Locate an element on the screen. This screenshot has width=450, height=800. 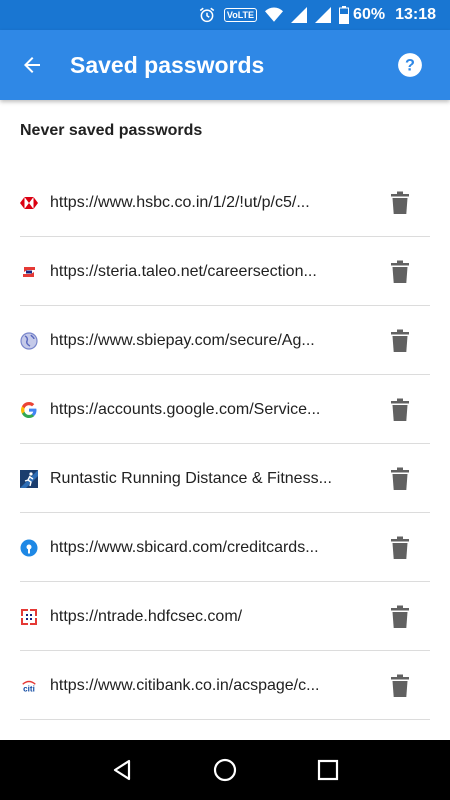
globe-favicon is located at coordinates (29, 340).